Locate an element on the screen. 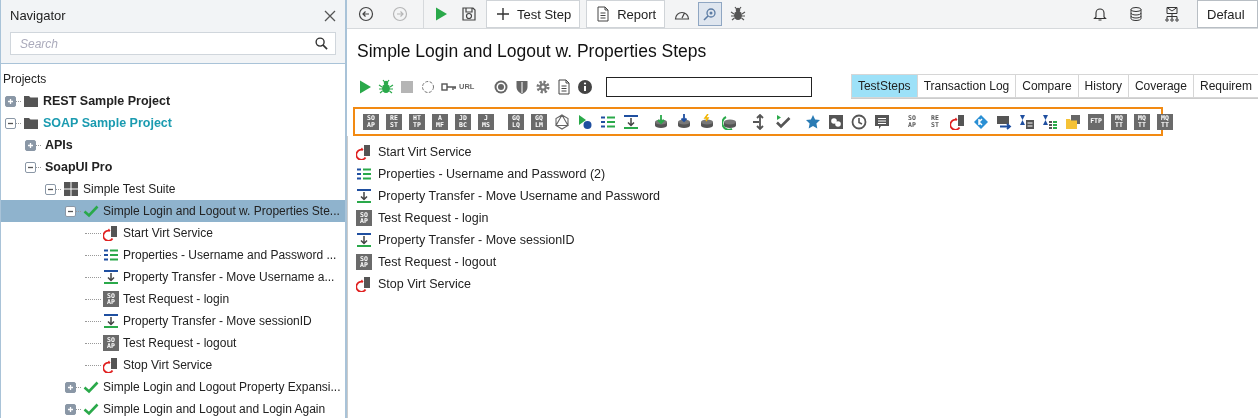 The width and height of the screenshot is (1258, 418). tree-label: REST Sample Project is located at coordinates (107, 101).